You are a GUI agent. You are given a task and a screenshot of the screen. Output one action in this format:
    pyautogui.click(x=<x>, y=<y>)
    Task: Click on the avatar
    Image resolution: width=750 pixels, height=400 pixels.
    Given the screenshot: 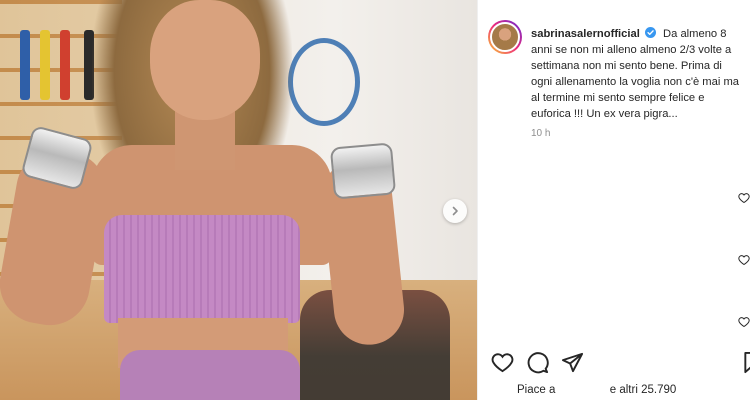 What is the action you would take?
    pyautogui.click(x=505, y=37)
    